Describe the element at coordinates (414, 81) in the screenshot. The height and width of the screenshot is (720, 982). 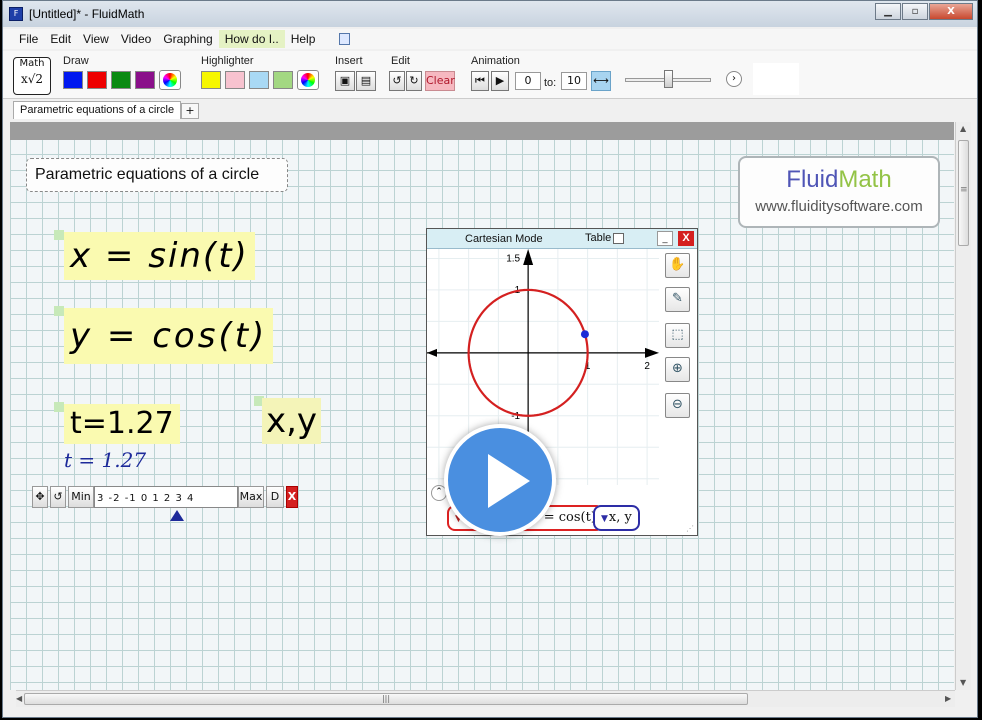
I see `redo-icon: ↻` at that location.